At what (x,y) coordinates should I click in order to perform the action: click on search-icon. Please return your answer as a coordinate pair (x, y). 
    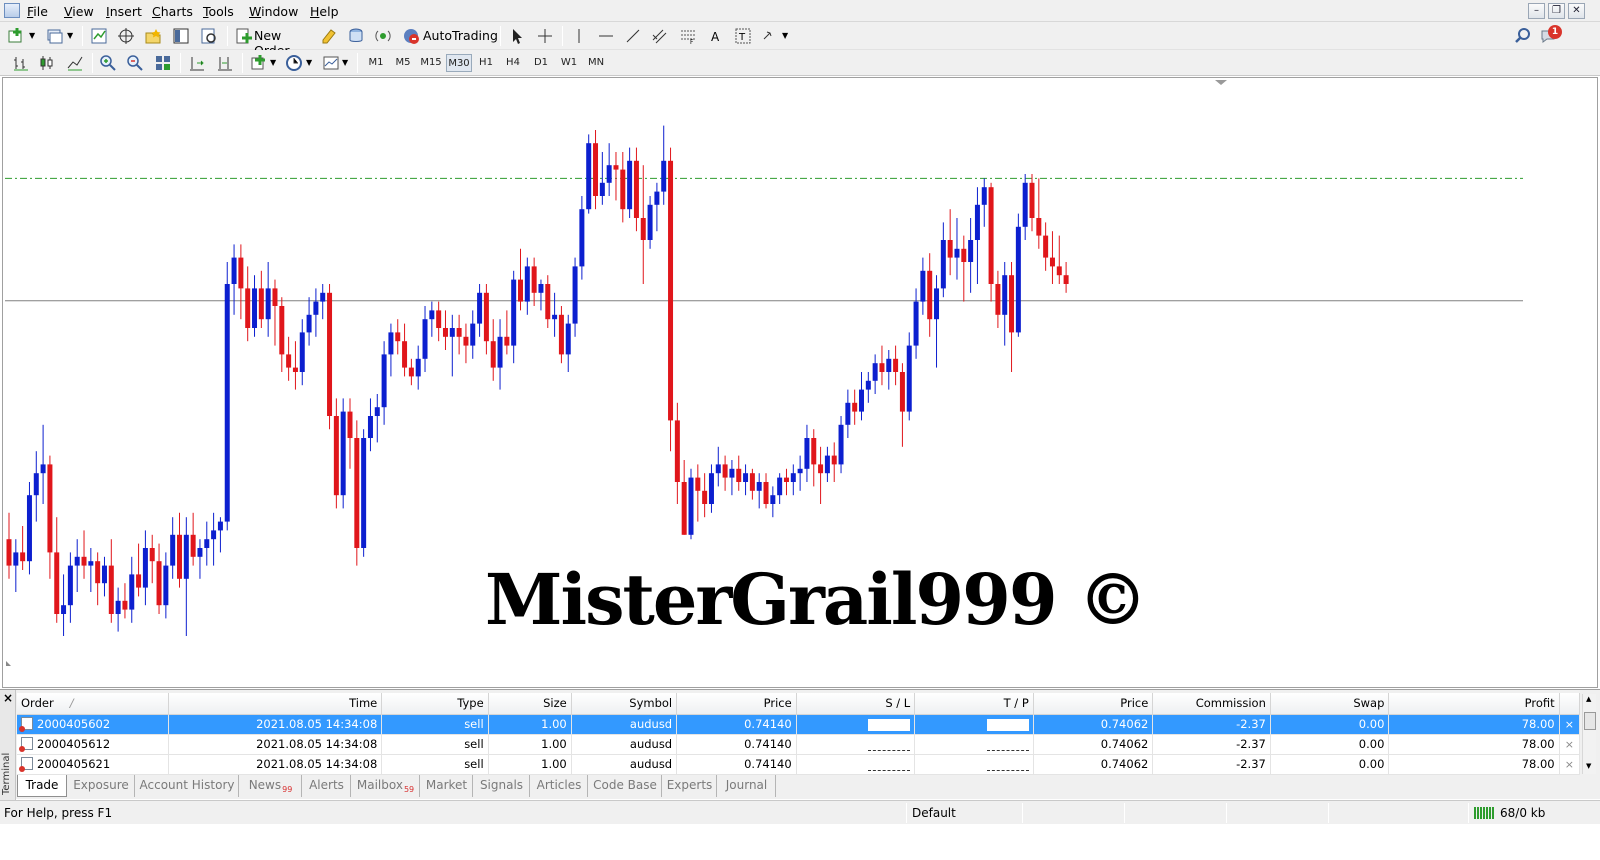
    Looking at the image, I should click on (1523, 36).